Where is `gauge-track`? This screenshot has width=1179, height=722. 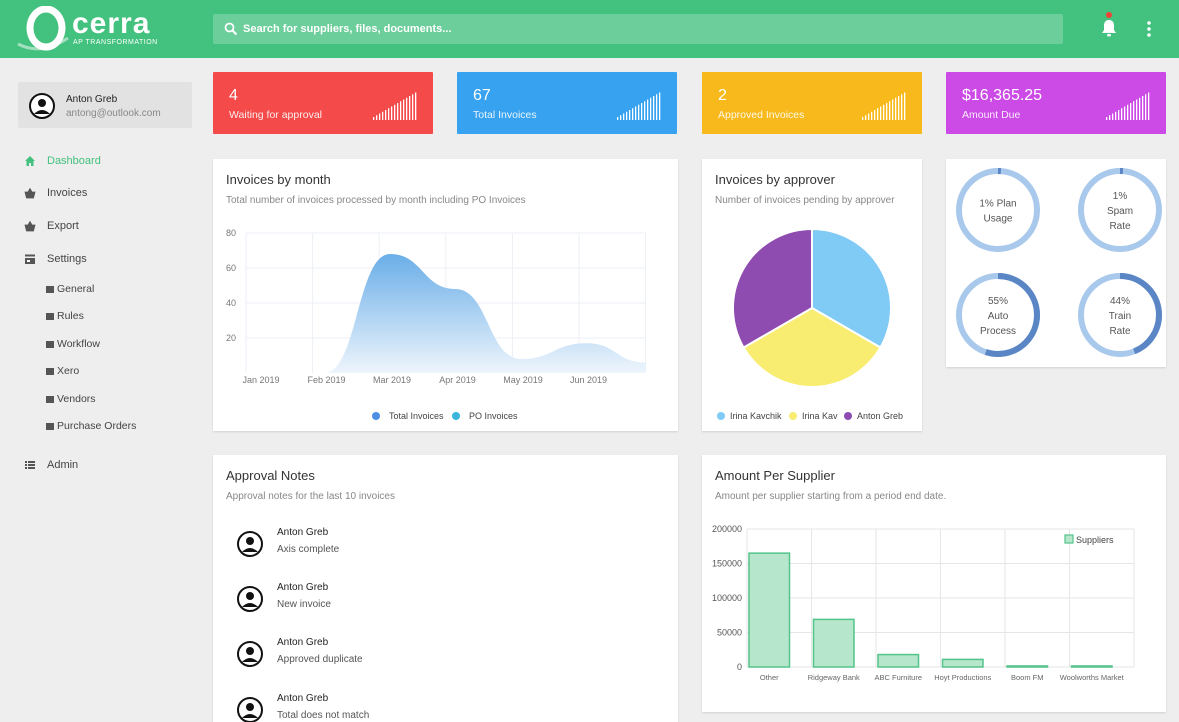 gauge-track is located at coordinates (998, 210).